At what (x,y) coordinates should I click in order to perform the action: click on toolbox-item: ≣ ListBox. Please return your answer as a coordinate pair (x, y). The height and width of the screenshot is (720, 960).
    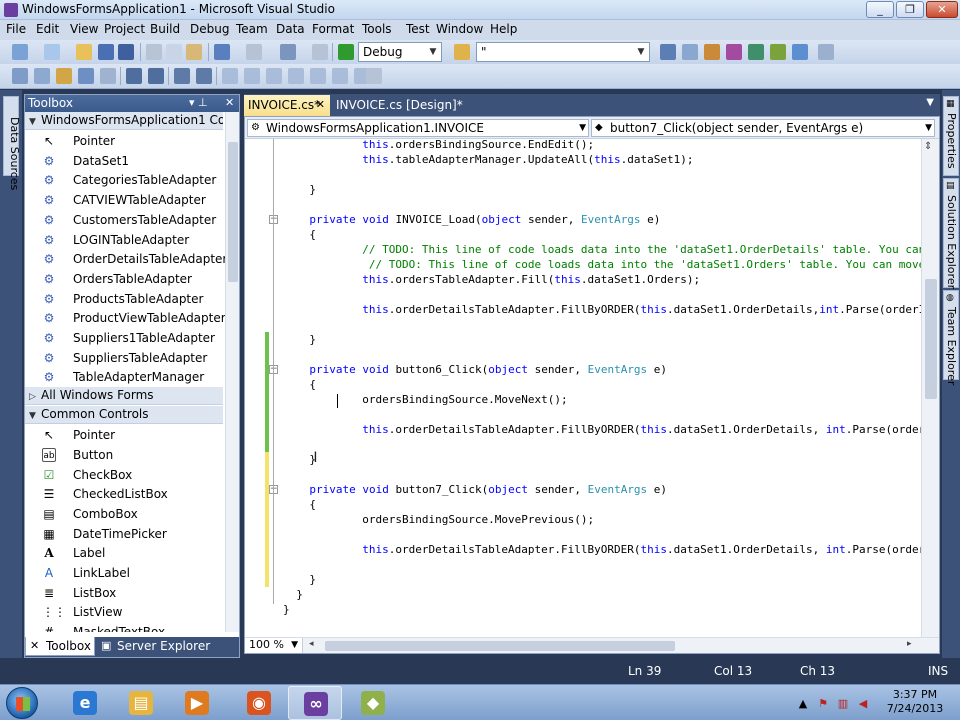
    Looking at the image, I should click on (124, 593).